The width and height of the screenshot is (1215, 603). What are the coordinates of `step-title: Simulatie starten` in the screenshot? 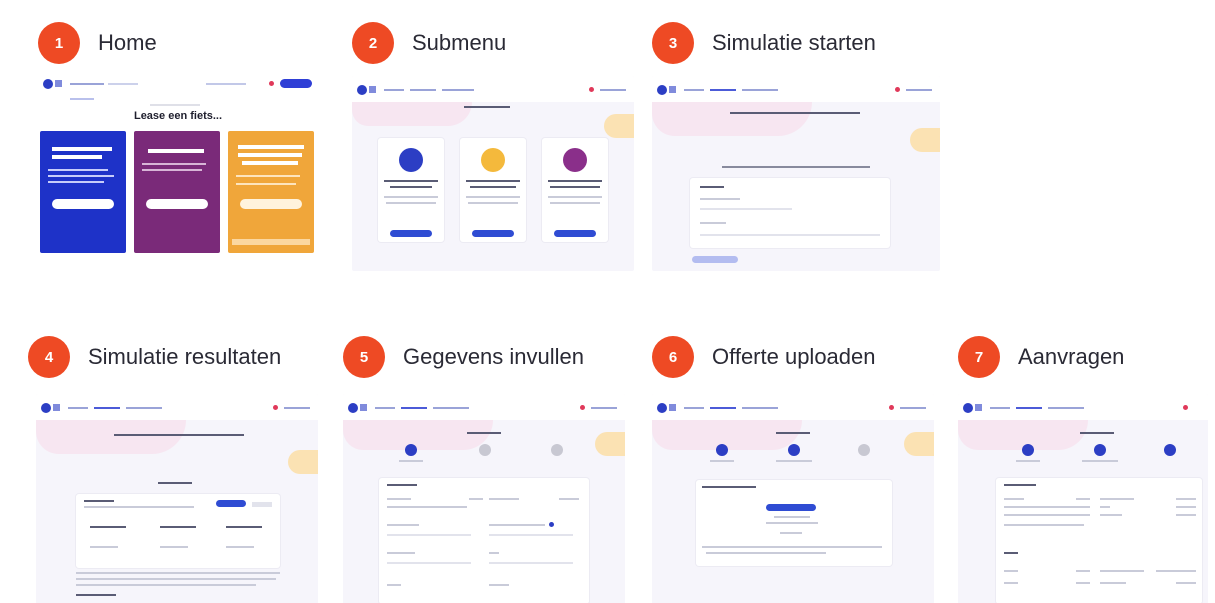 It's located at (794, 42).